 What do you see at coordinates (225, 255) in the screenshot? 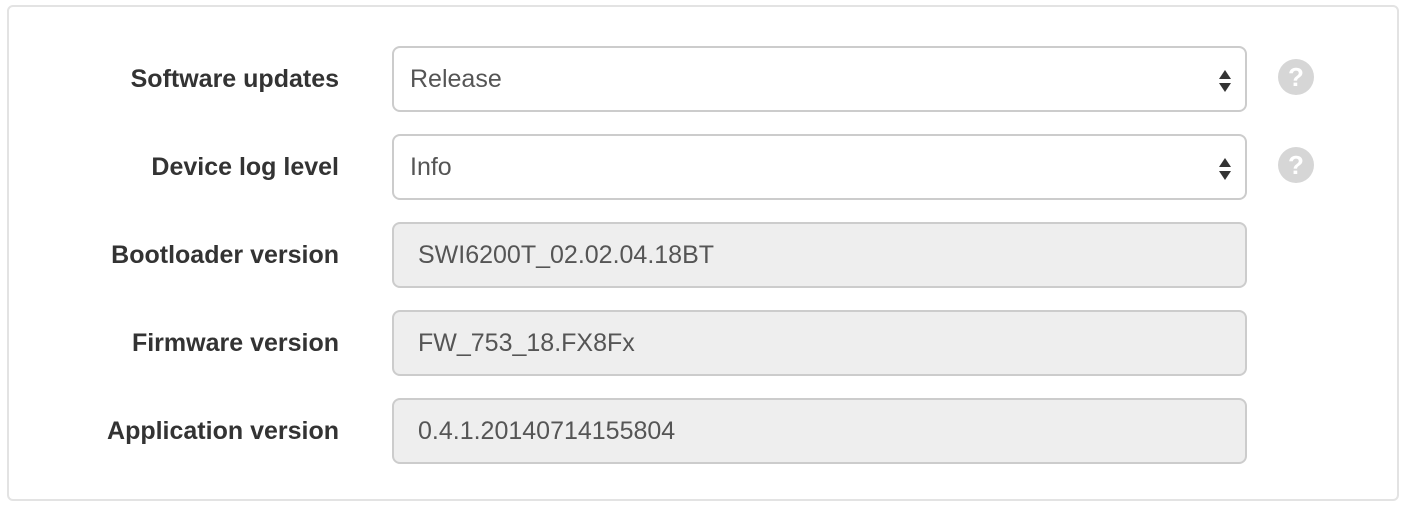
I see `bootloader-version-label: Bootloader version` at bounding box center [225, 255].